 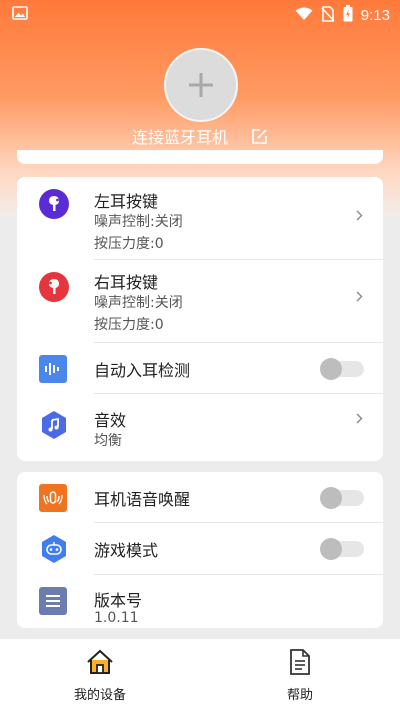 What do you see at coordinates (138, 222) in the screenshot?
I see `left-key-noise: 噪声控制:关闭` at bounding box center [138, 222].